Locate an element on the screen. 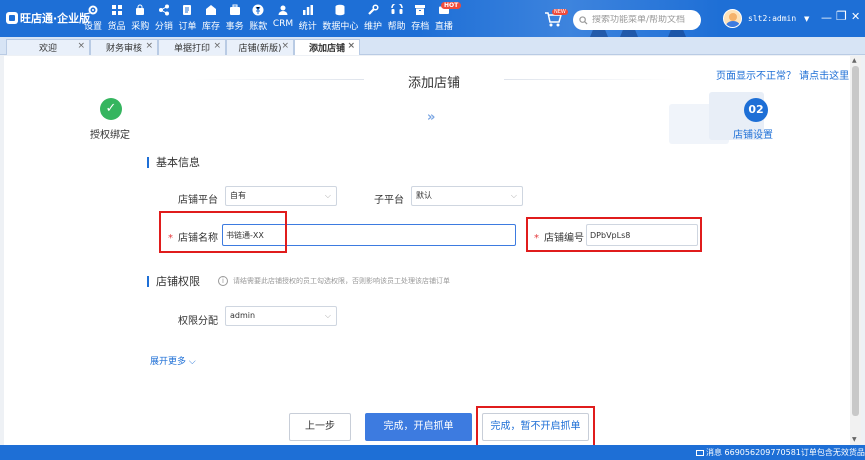 Image resolution: width=865 pixels, height=460 pixels. menu-item-label: 订单 is located at coordinates (187, 27).